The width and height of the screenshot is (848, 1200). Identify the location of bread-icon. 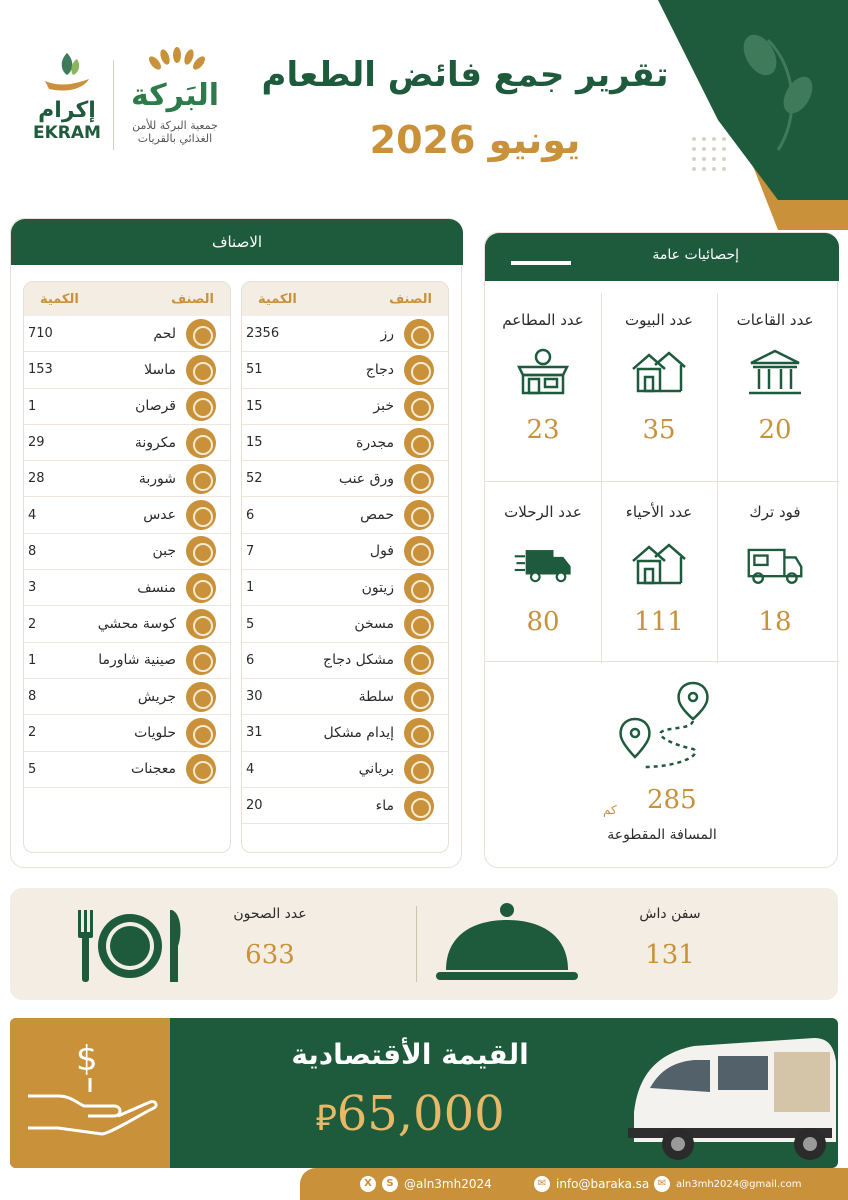
(419, 406).